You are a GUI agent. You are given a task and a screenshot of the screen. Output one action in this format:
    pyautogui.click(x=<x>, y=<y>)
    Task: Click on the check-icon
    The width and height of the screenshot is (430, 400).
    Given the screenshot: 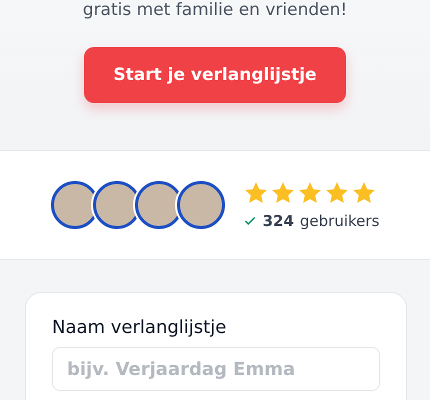 What is the action you would take?
    pyautogui.click(x=249, y=221)
    